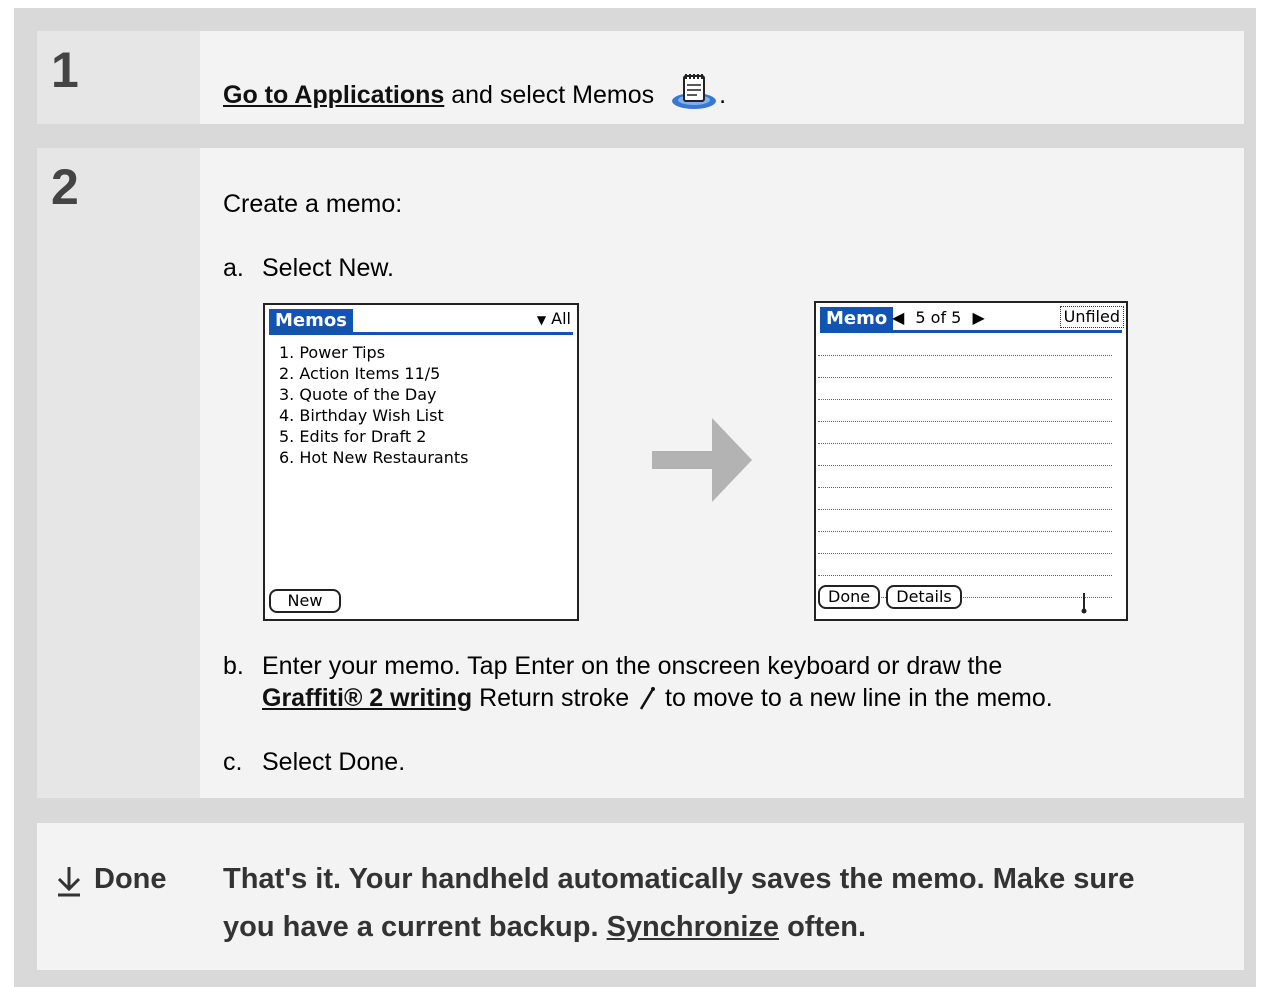  What do you see at coordinates (1091, 317) in the screenshot?
I see `category-selector: Unfiled` at bounding box center [1091, 317].